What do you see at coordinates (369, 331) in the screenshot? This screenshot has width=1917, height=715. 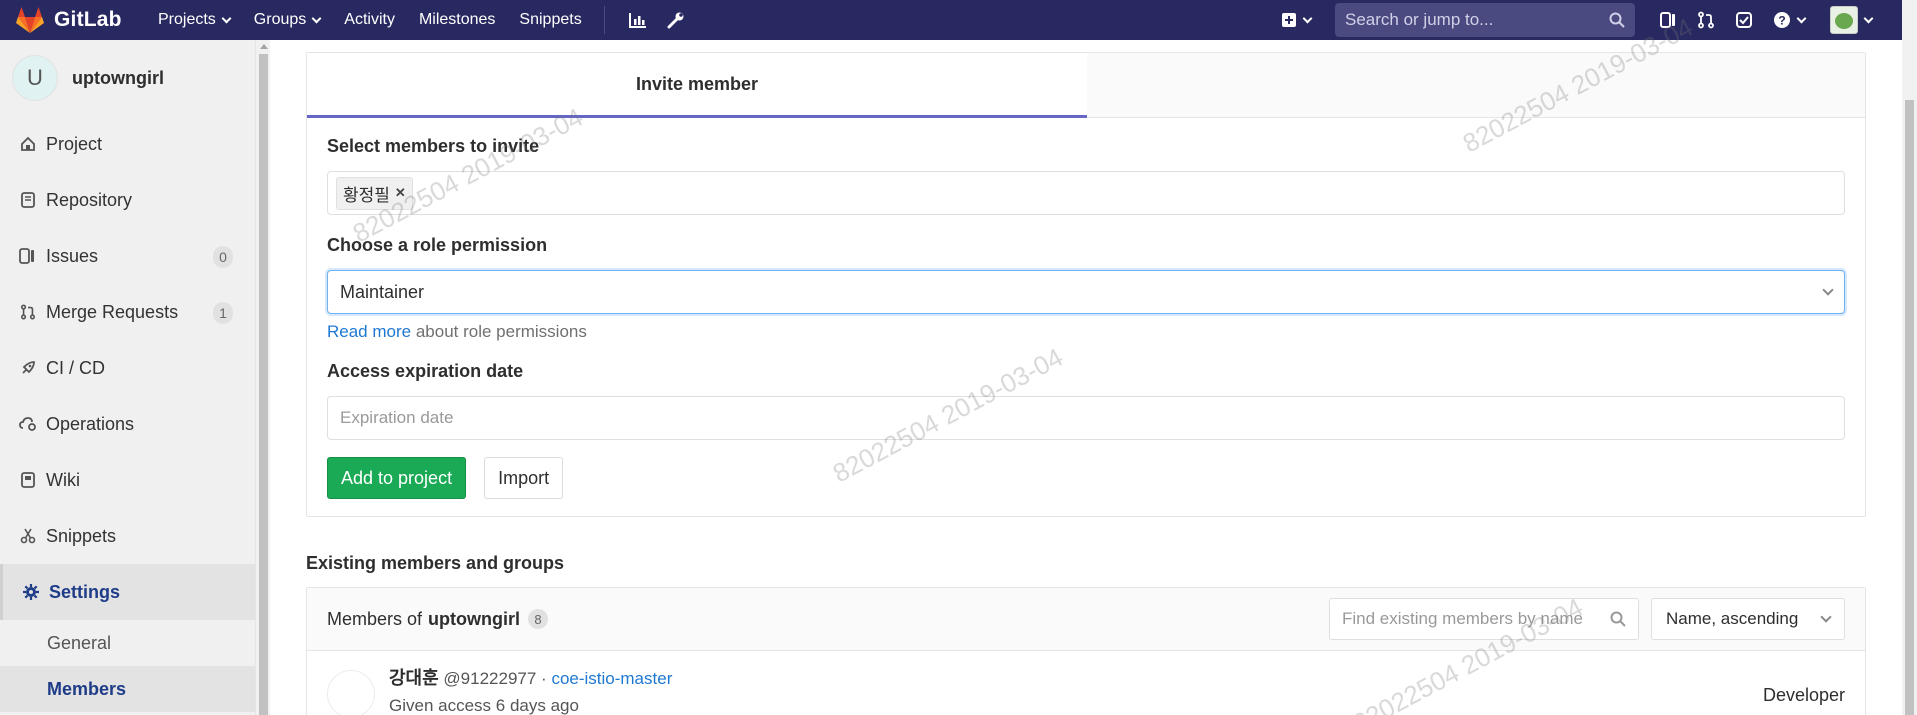 I see `read-more-link: Read more` at bounding box center [369, 331].